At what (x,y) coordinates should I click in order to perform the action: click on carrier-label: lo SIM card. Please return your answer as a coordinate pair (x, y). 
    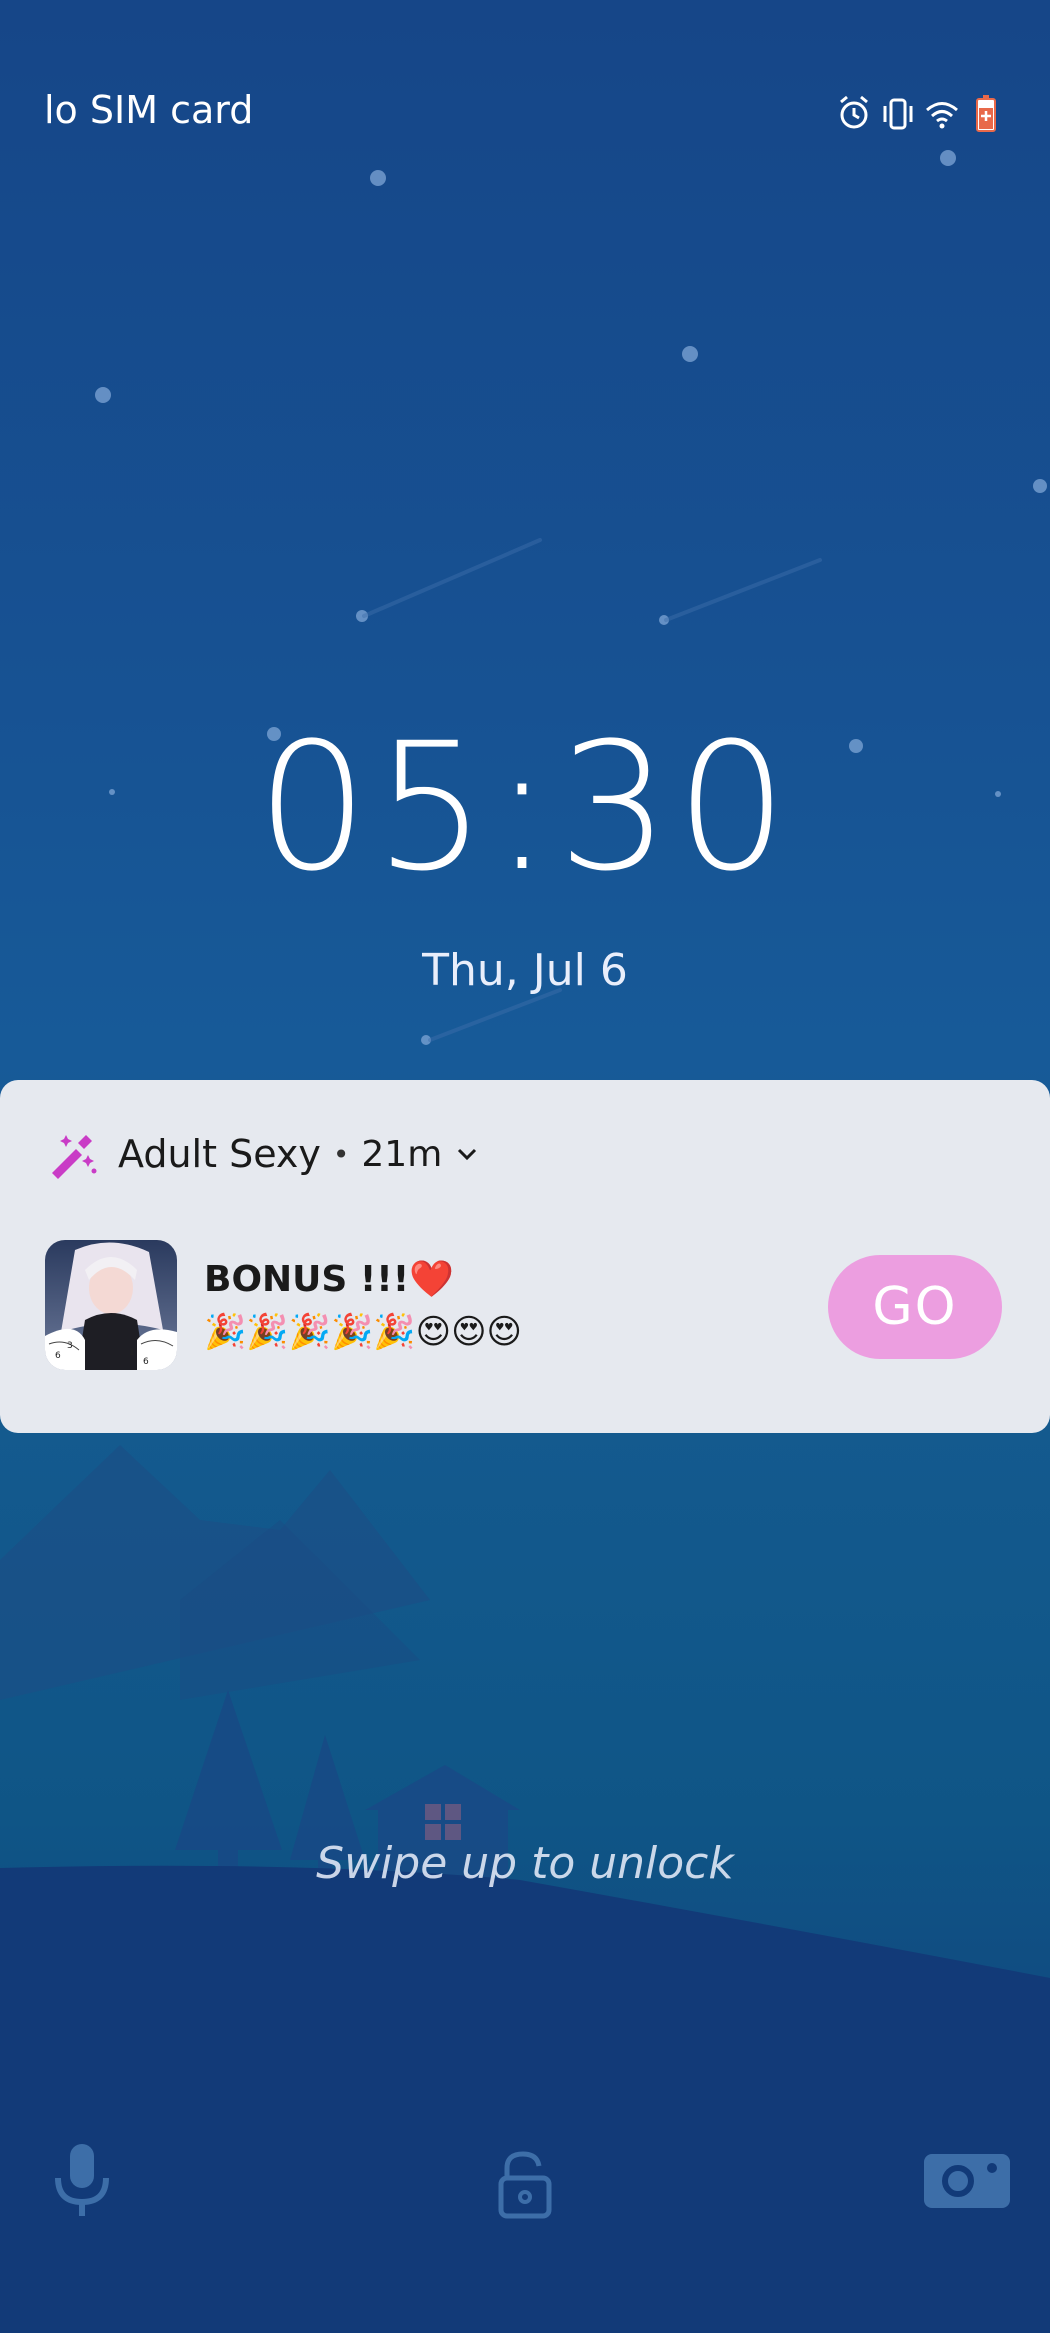
    Looking at the image, I should click on (149, 110).